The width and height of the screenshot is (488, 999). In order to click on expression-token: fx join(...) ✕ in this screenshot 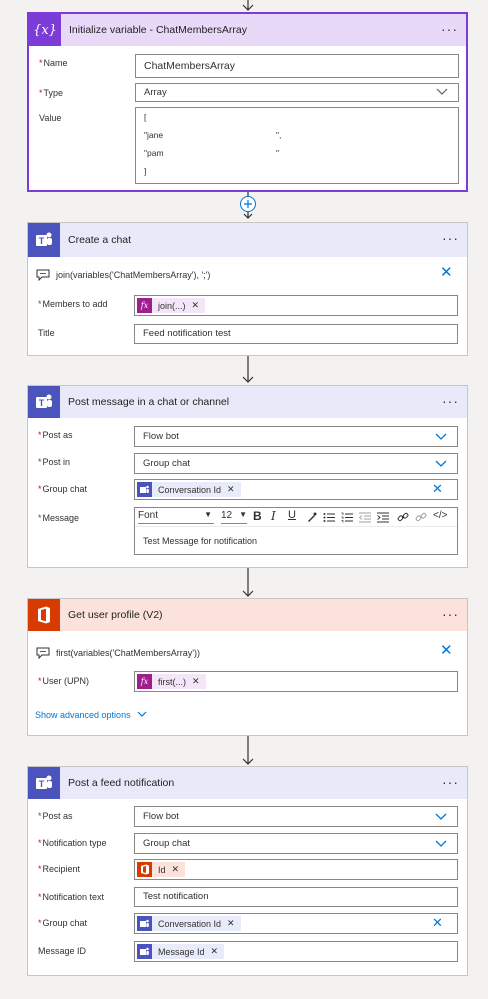, I will do `click(171, 305)`.